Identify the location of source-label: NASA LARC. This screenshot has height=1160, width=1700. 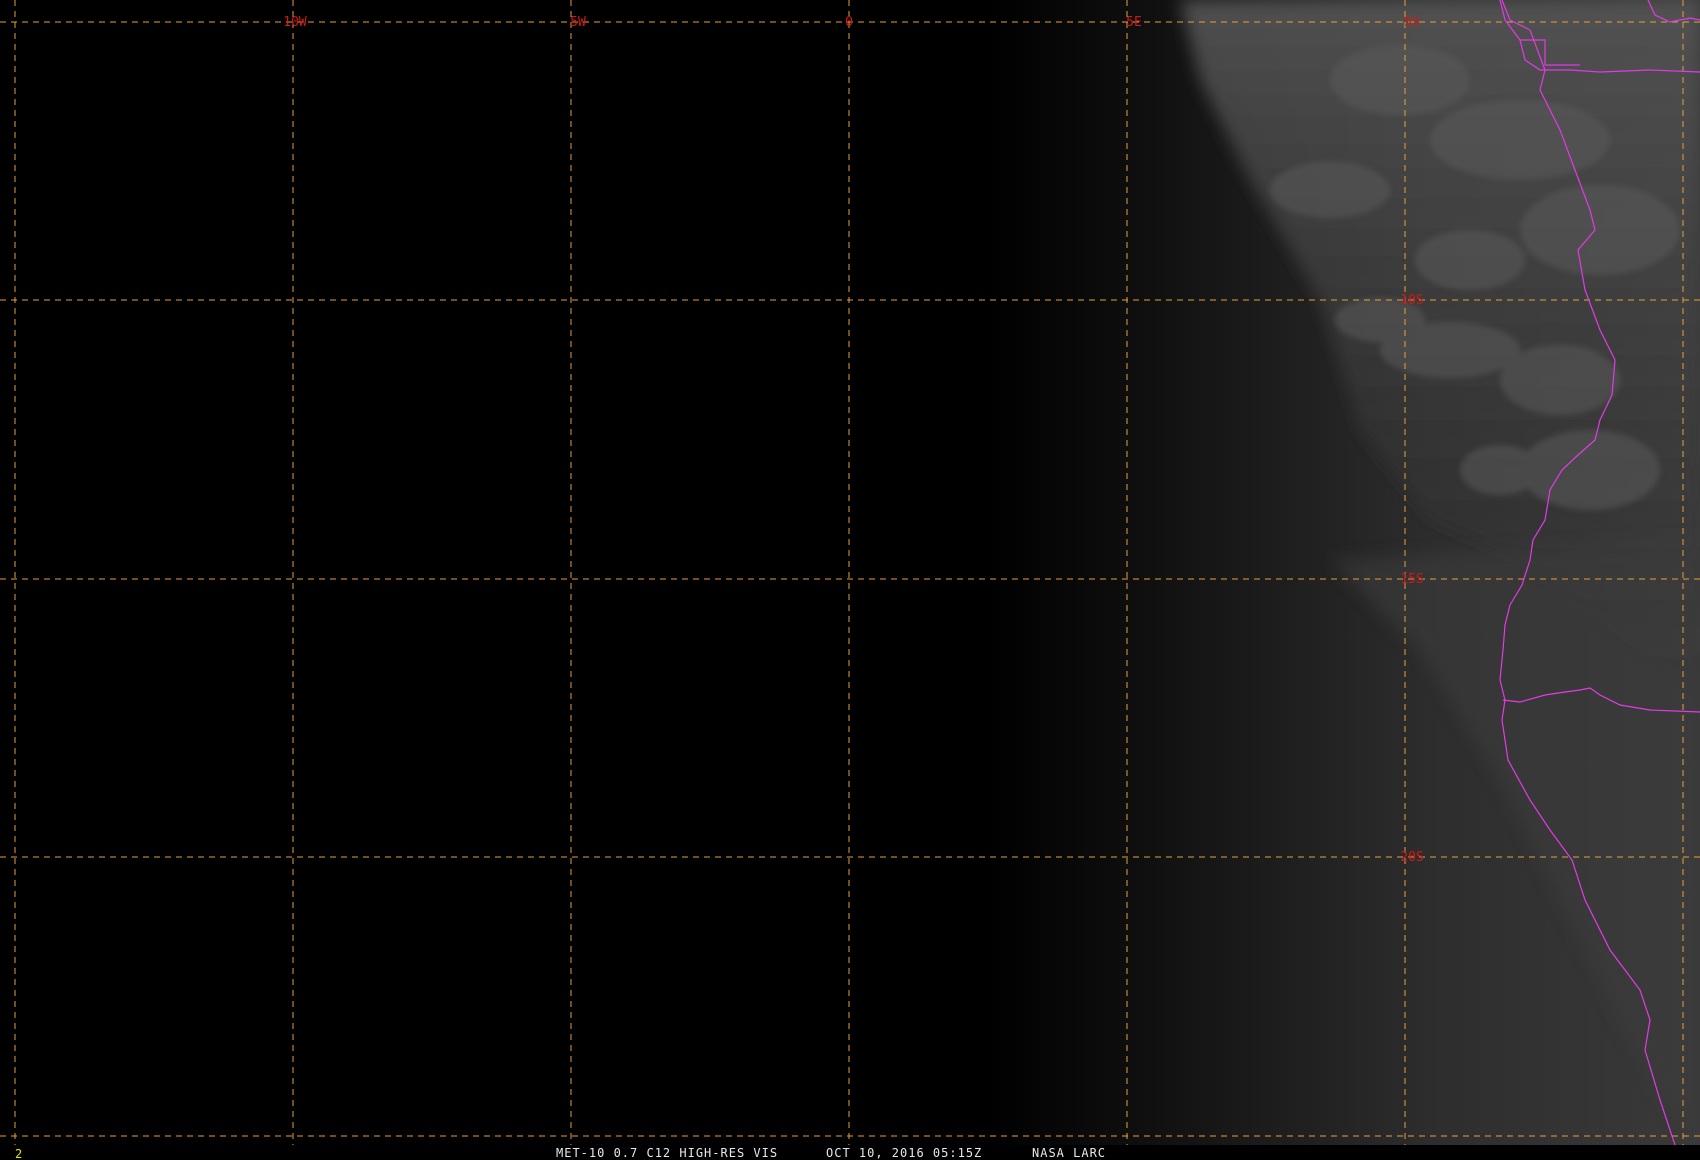
(1069, 1153).